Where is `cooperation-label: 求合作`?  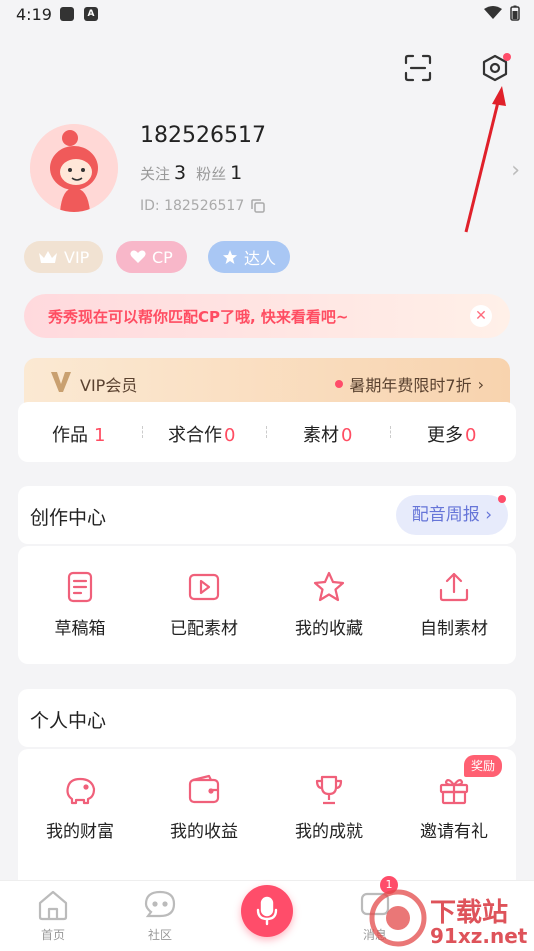 cooperation-label: 求合作 is located at coordinates (195, 435).